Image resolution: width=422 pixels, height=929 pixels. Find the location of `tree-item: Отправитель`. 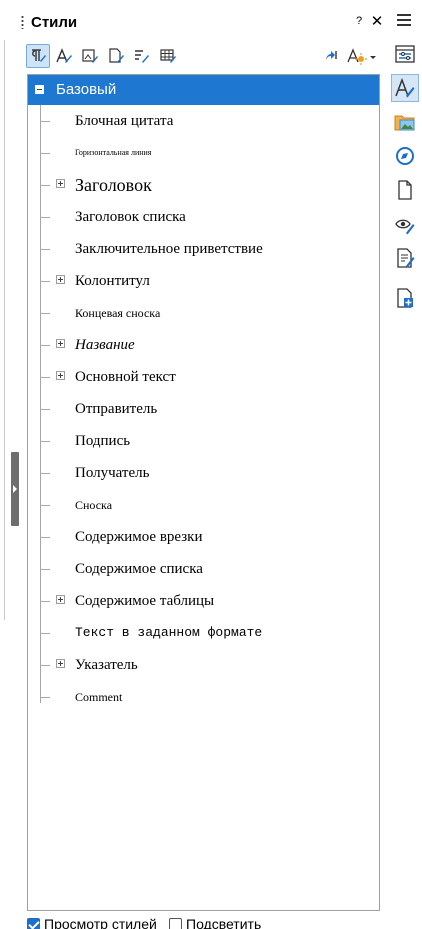

tree-item: Отправитель is located at coordinates (203, 409).